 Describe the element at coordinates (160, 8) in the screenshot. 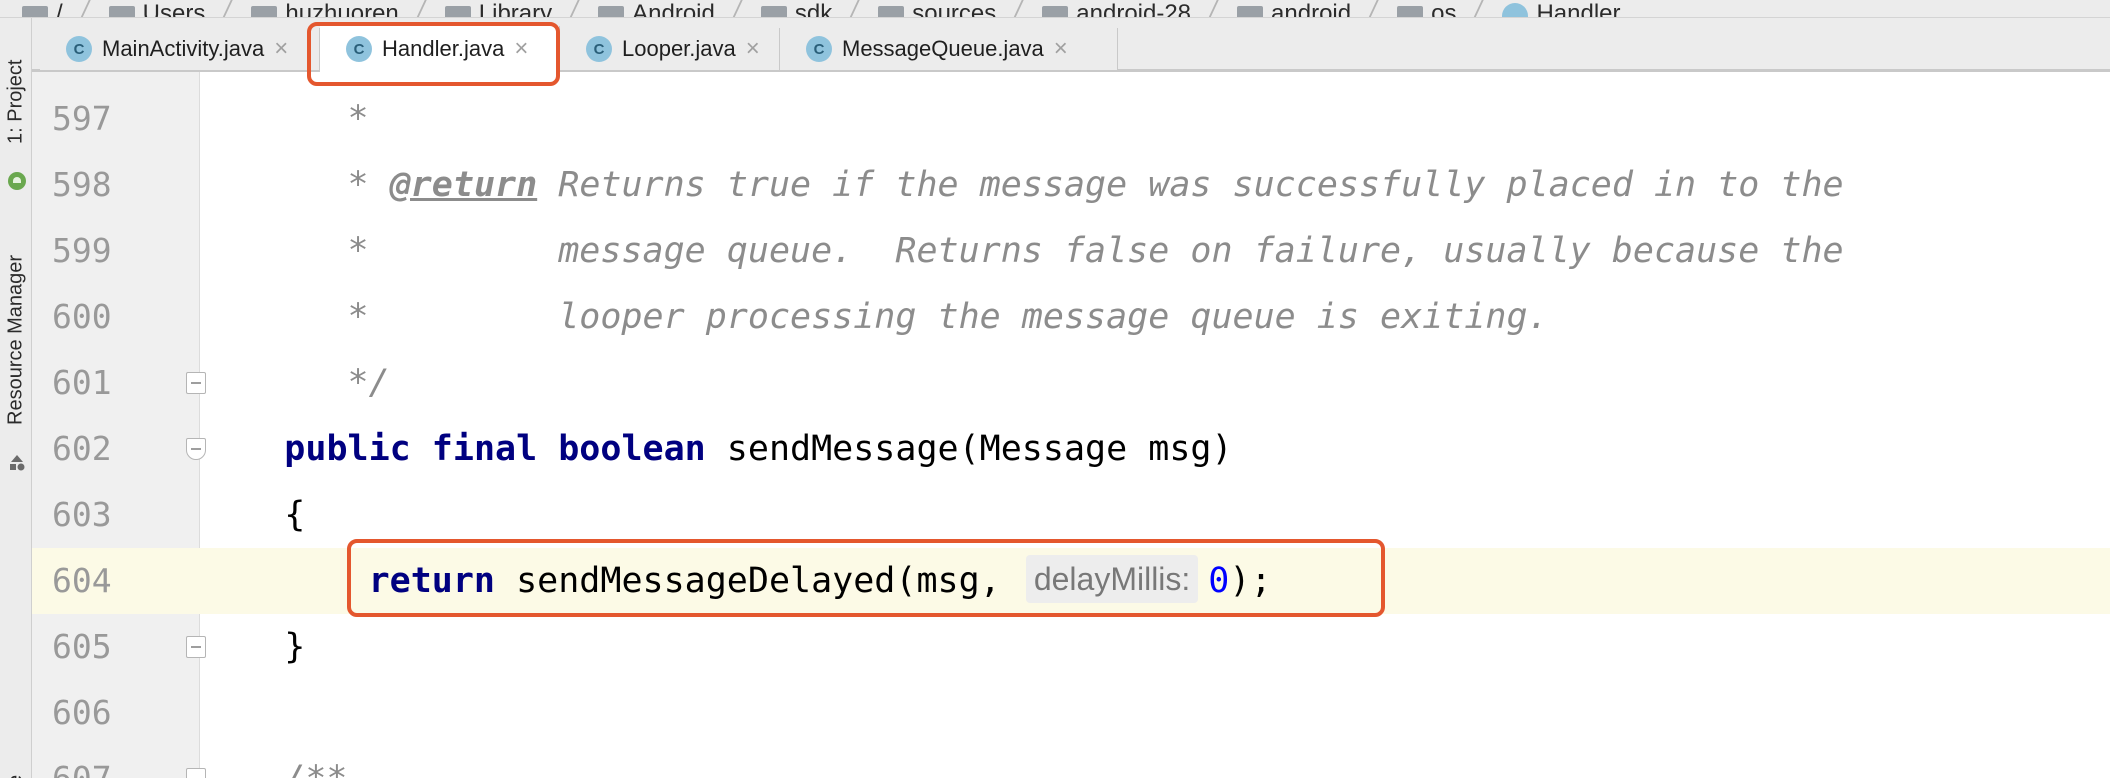

I see `breadcrumb-item: Users` at that location.